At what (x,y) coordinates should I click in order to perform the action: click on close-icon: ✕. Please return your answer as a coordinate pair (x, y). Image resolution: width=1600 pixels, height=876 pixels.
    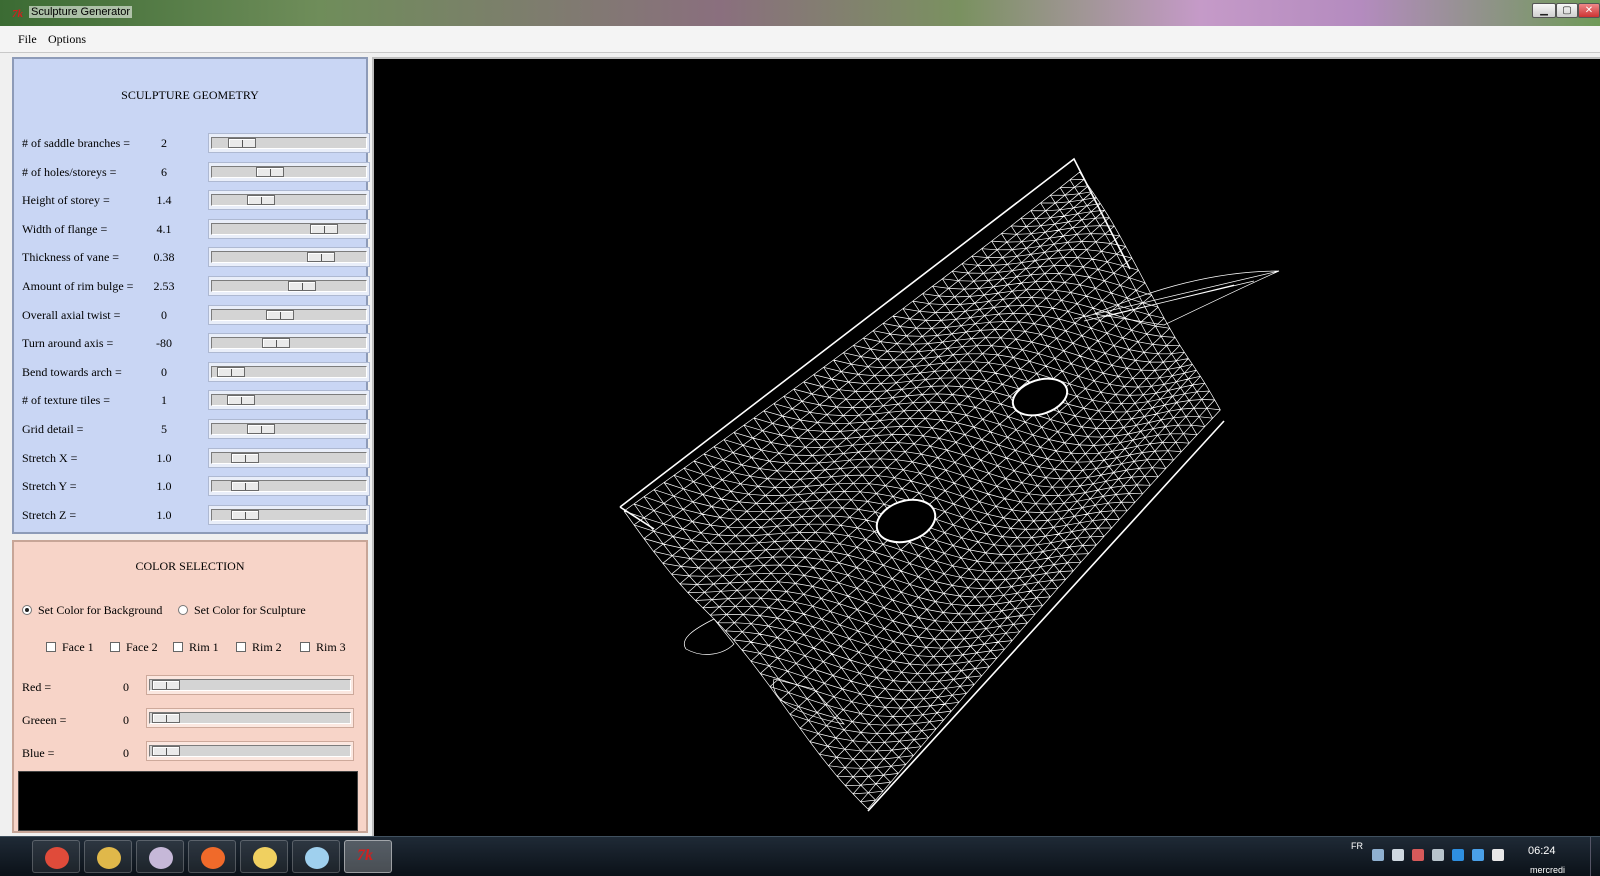
    Looking at the image, I should click on (1589, 10).